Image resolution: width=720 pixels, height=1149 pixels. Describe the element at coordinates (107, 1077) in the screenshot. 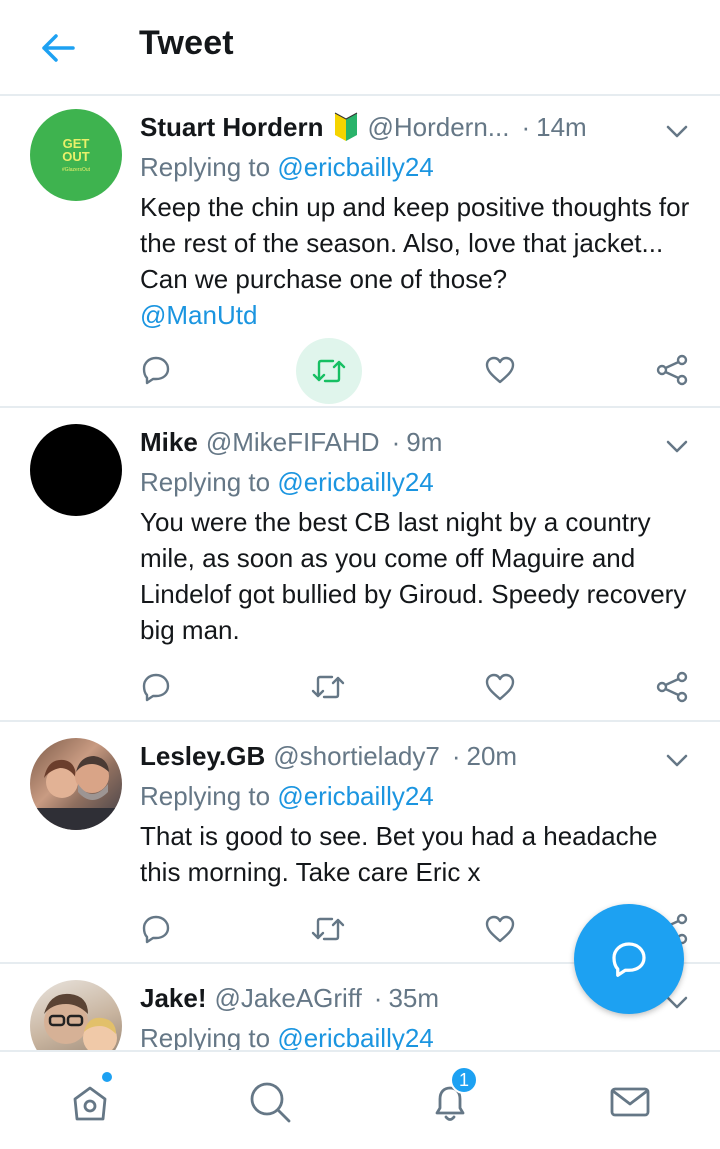

I see `home-unread-dot` at that location.